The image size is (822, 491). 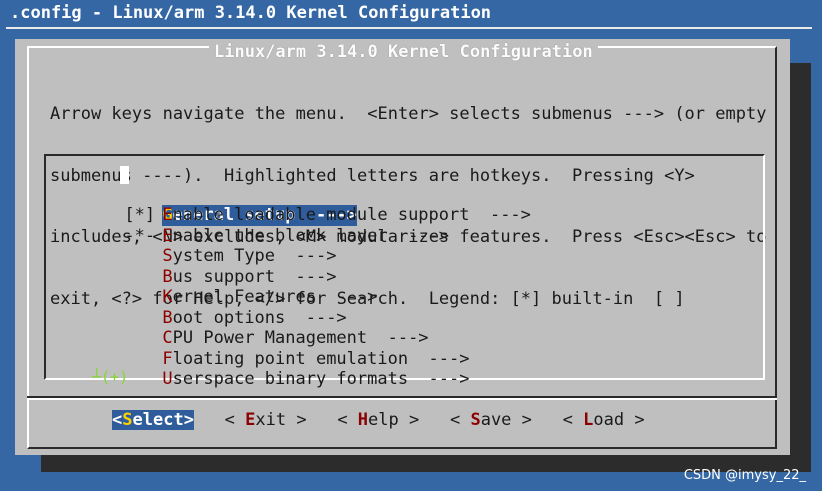 I want to click on save-button: < Save >, so click(x=491, y=420).